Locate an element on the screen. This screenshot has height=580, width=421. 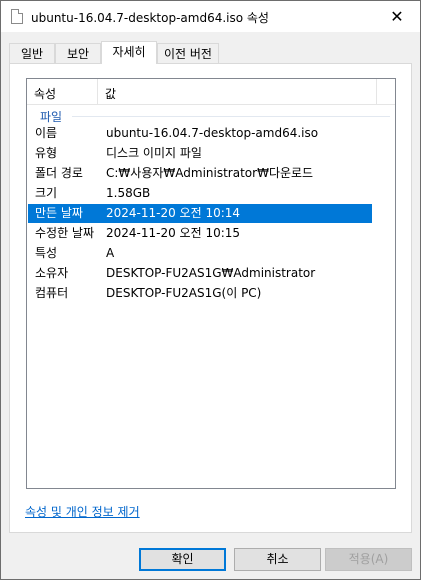
property-name: 수정한 날짜 is located at coordinates (65, 233).